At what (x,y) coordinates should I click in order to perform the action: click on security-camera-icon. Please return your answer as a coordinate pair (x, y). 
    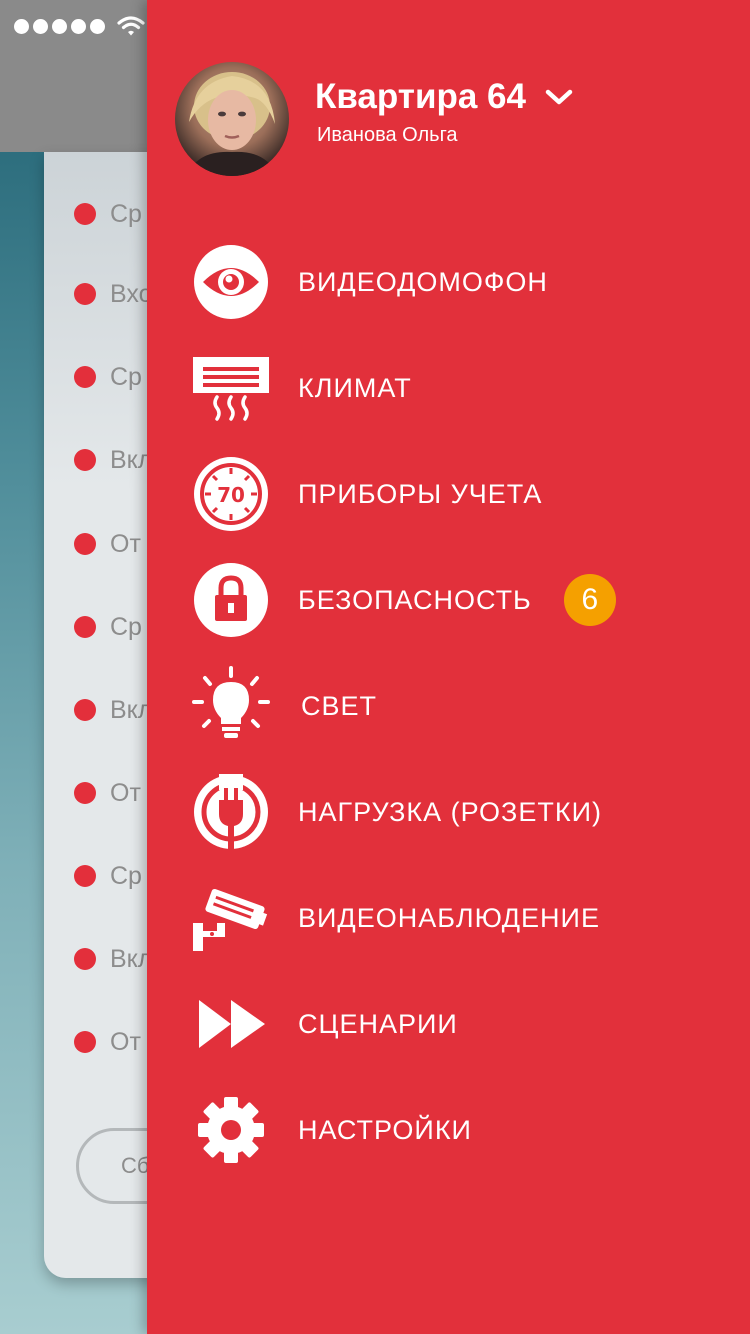
    Looking at the image, I should click on (231, 918).